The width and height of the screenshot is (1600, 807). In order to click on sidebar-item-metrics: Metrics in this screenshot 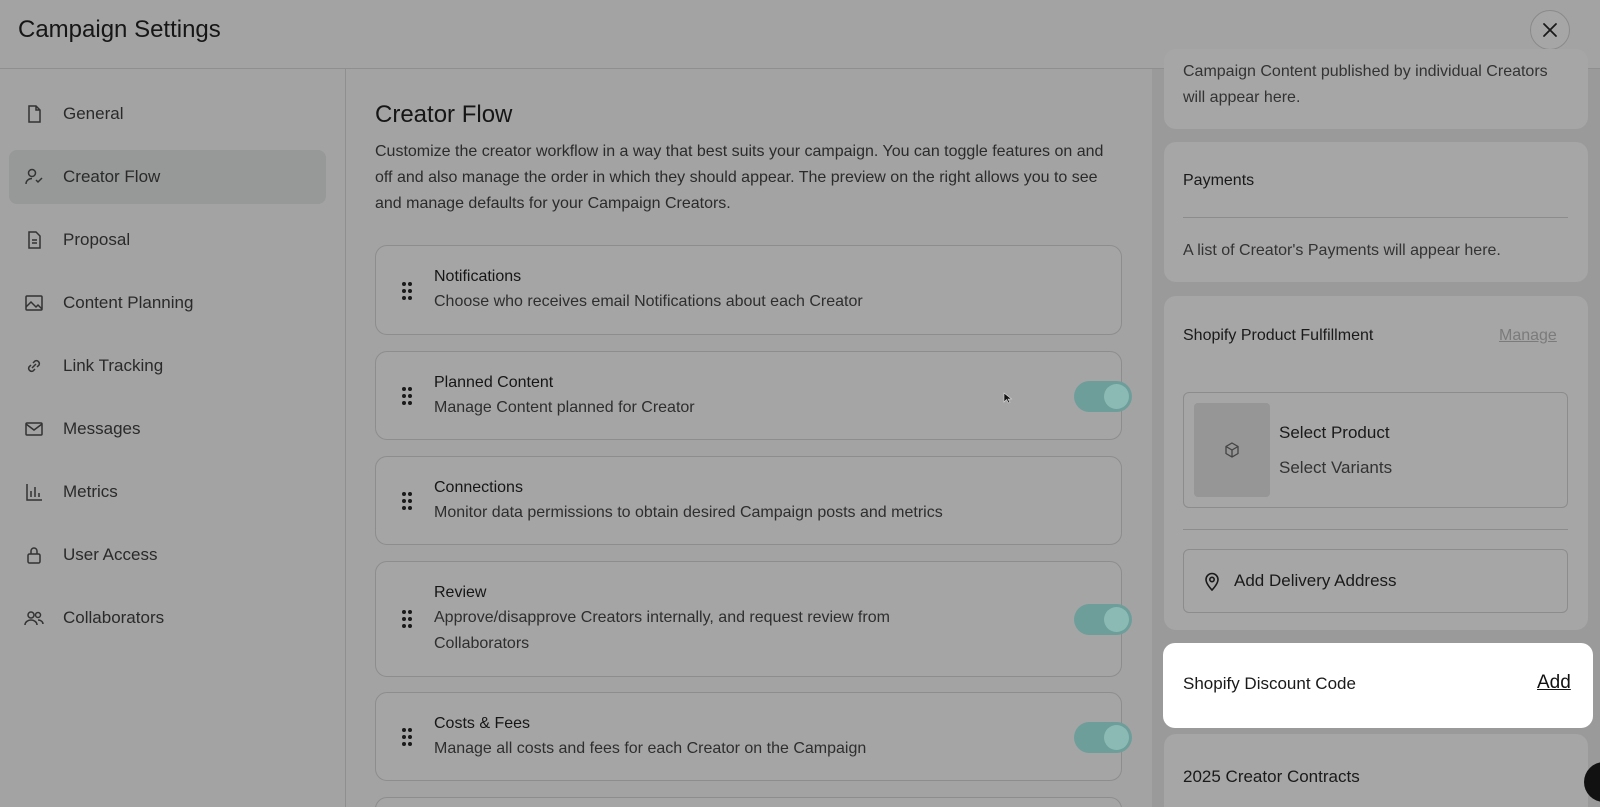, I will do `click(167, 492)`.